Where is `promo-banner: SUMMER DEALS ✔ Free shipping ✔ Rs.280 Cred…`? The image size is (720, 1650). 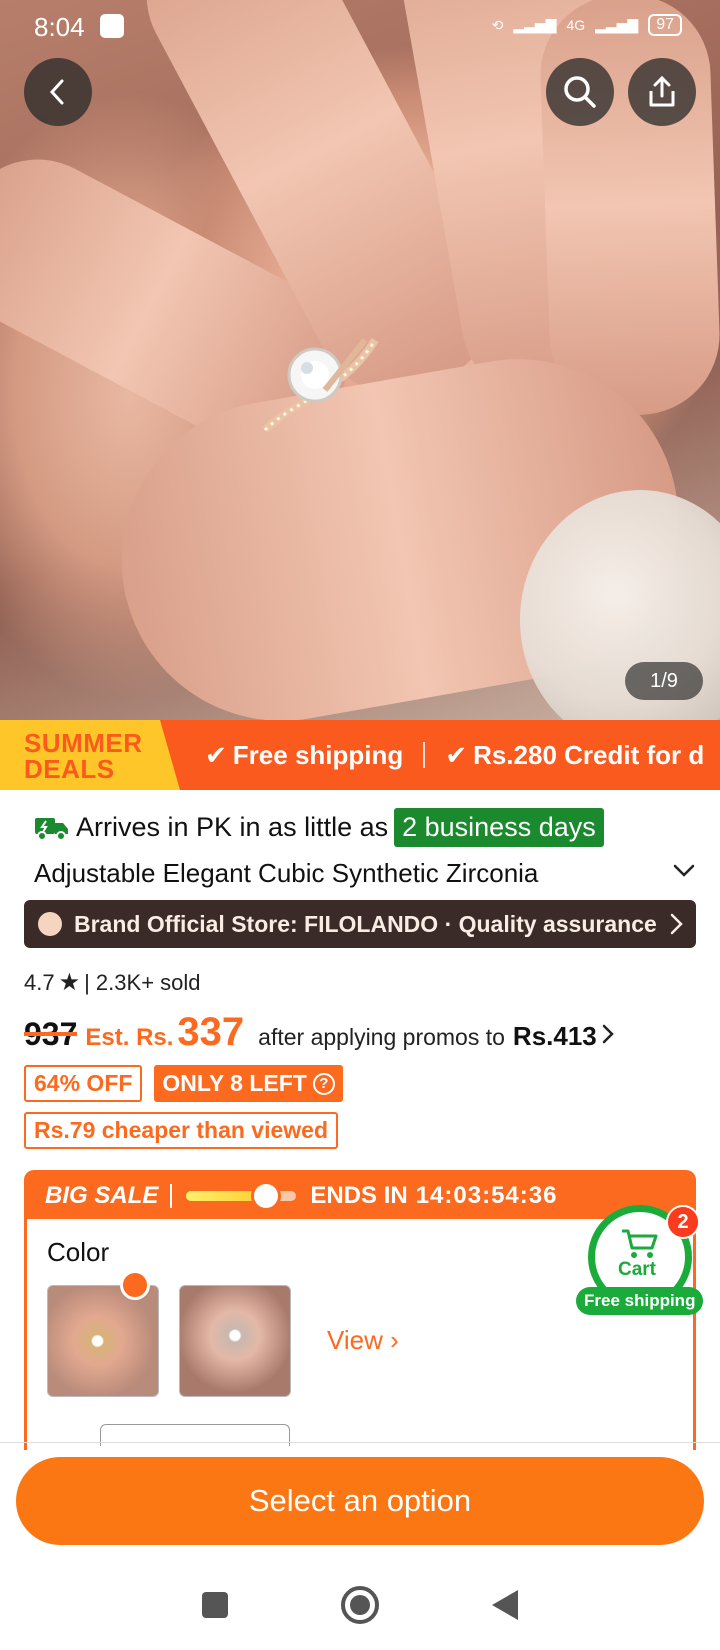 promo-banner: SUMMER DEALS ✔ Free shipping ✔ Rs.280 Cred… is located at coordinates (360, 755).